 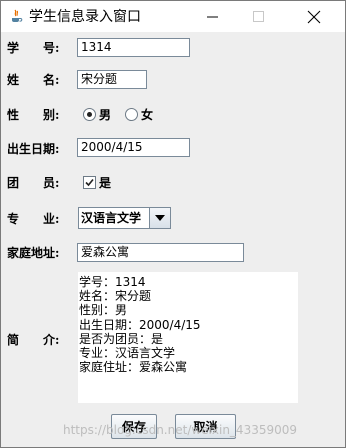 What do you see at coordinates (121, 338) in the screenshot?
I see `intro-line: 是否为团员：是` at bounding box center [121, 338].